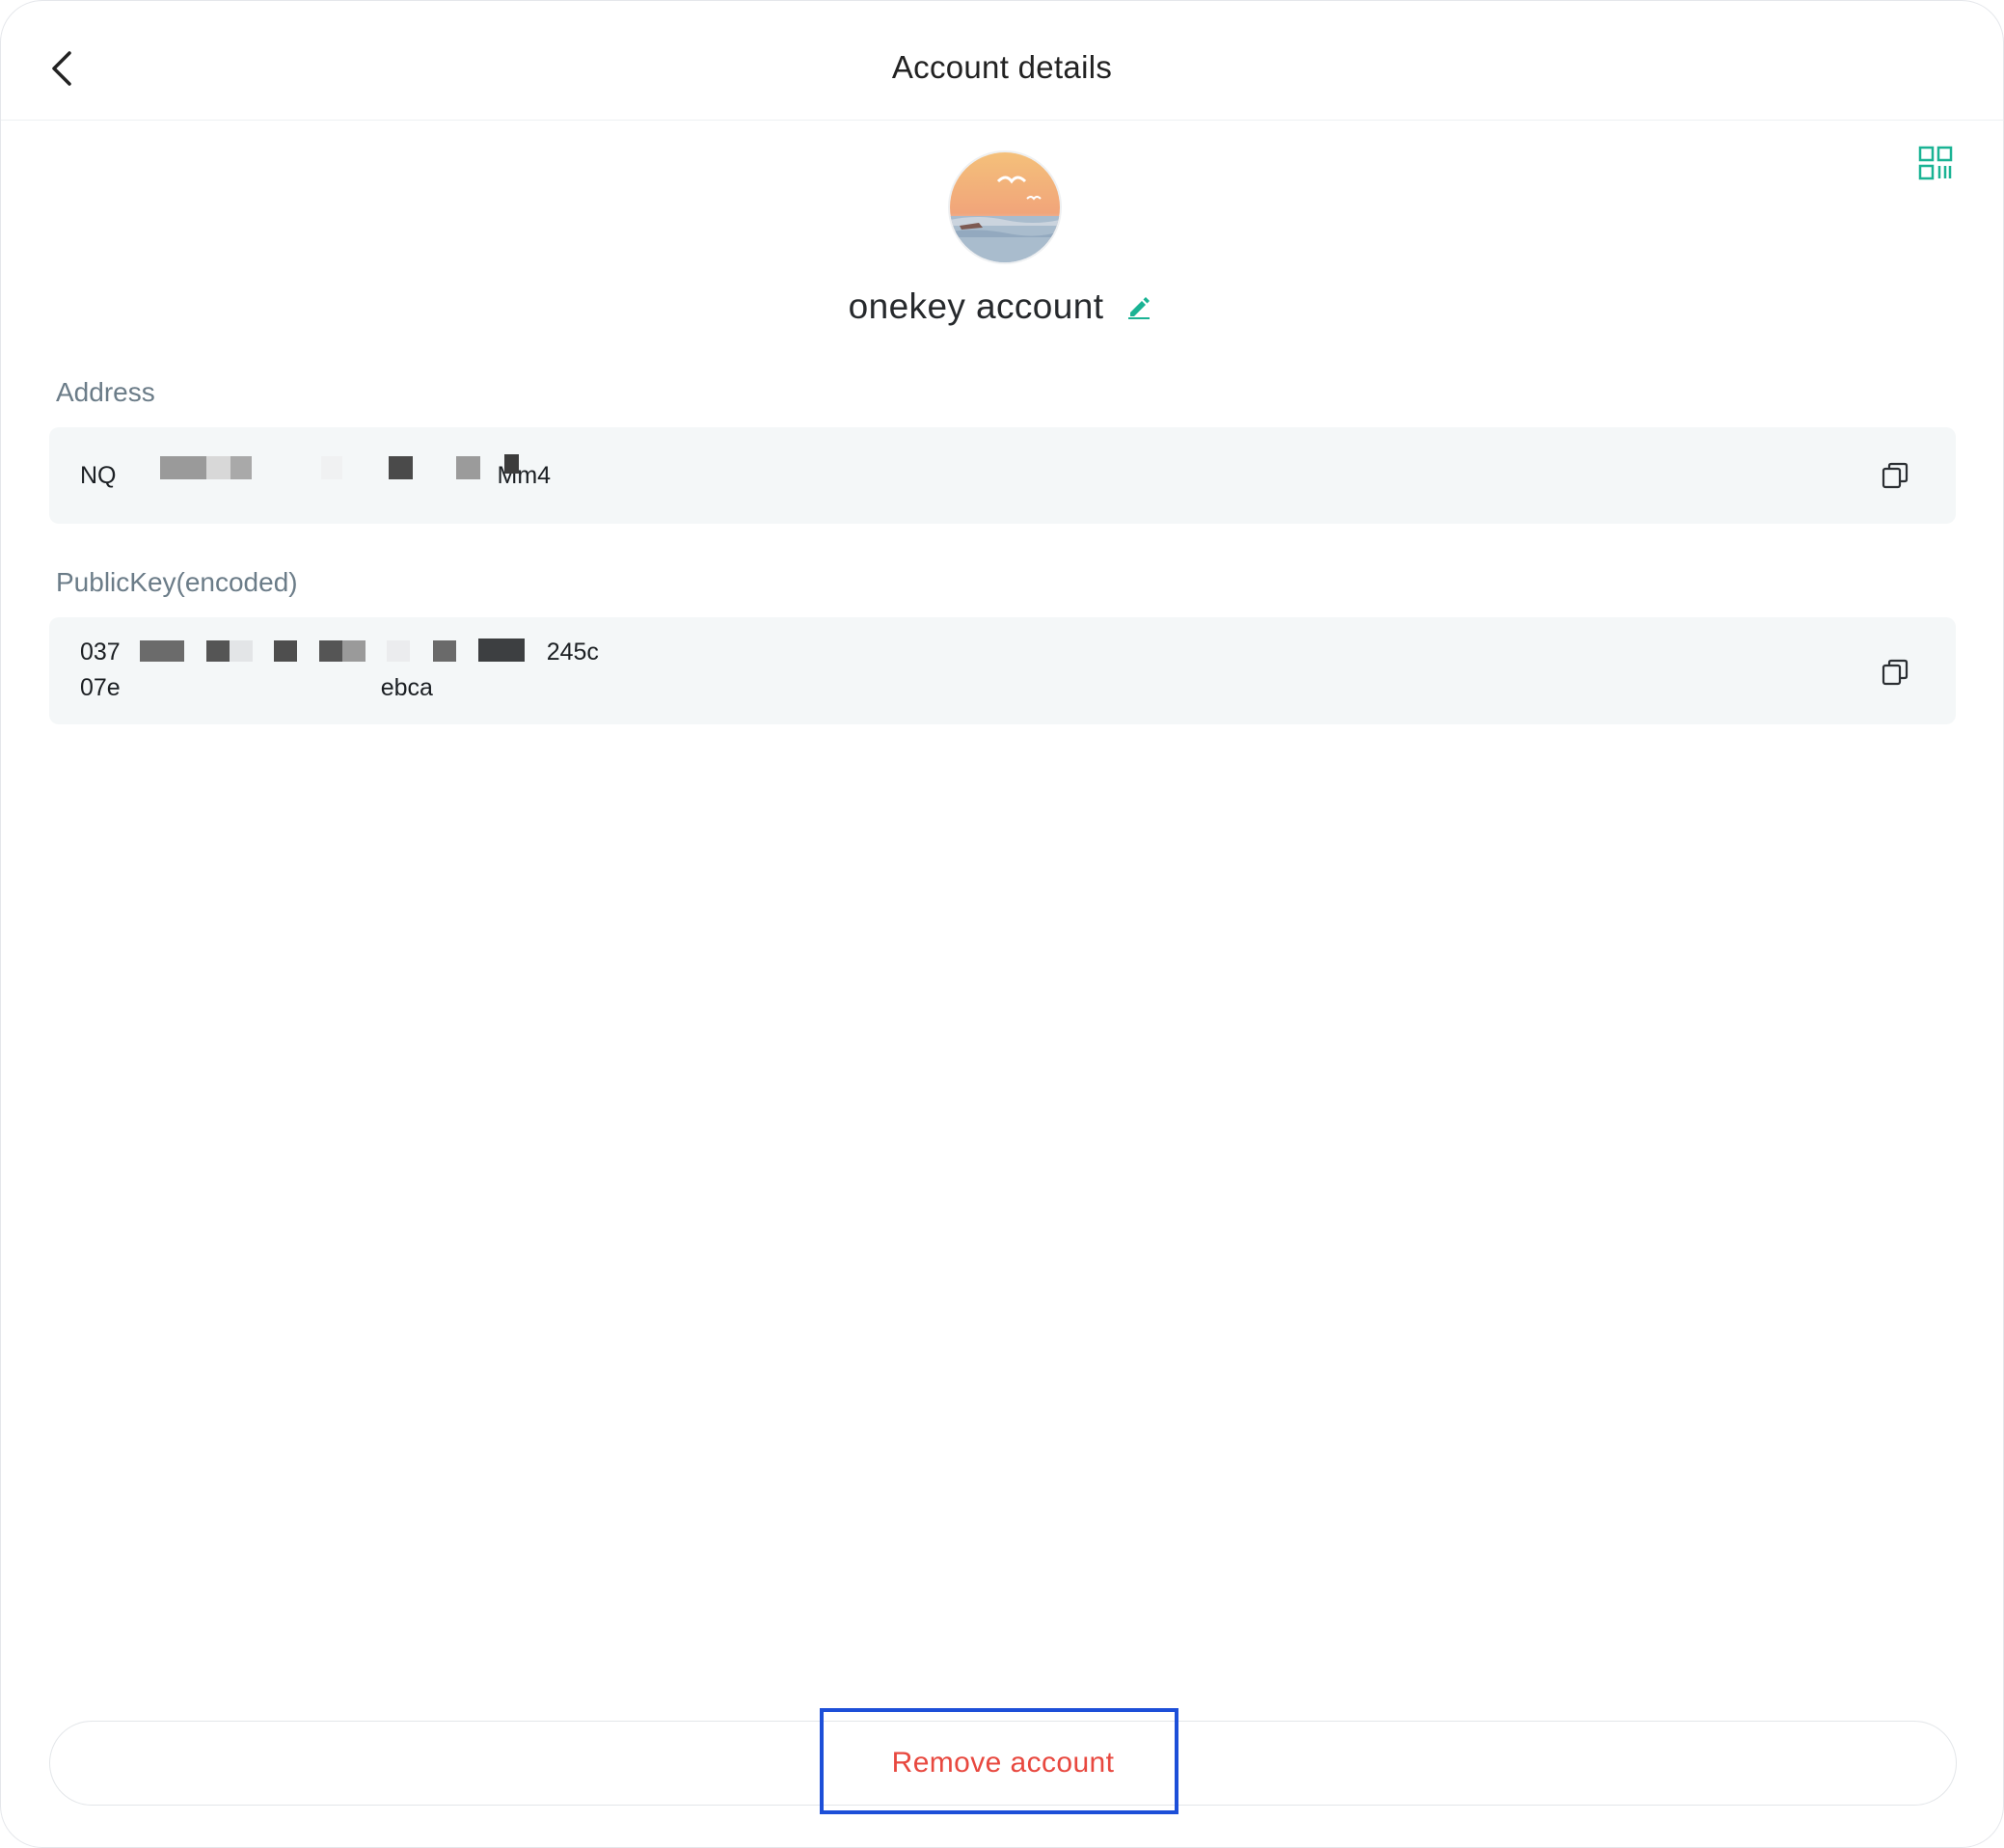 The height and width of the screenshot is (1848, 2004). I want to click on avatar, so click(1005, 207).